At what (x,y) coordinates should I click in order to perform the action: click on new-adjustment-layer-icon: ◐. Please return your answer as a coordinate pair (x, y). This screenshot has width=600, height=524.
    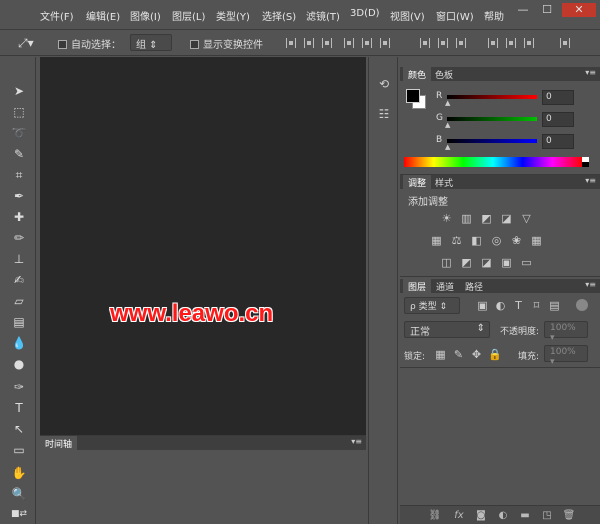
    Looking at the image, I should click on (503, 516).